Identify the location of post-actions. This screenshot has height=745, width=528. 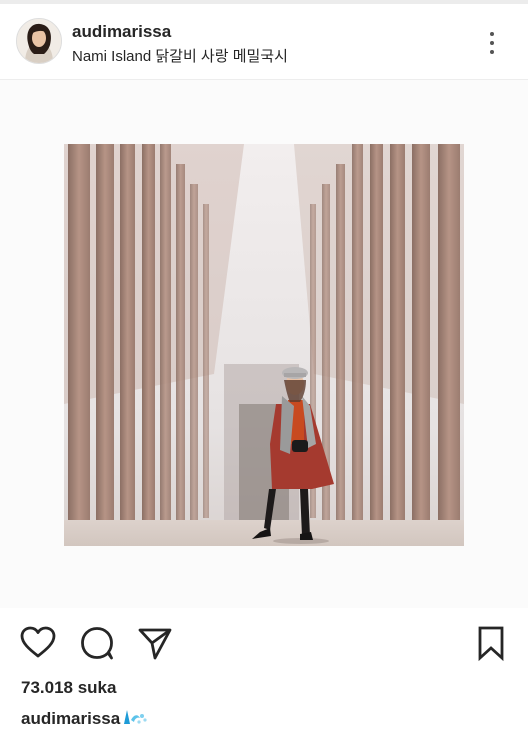
(264, 643).